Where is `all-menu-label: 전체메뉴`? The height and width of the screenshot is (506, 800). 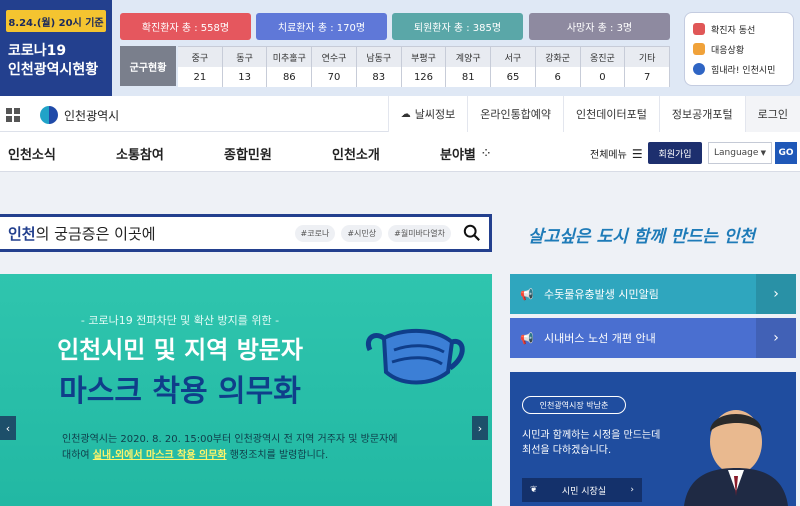 all-menu-label: 전체메뉴 is located at coordinates (608, 155).